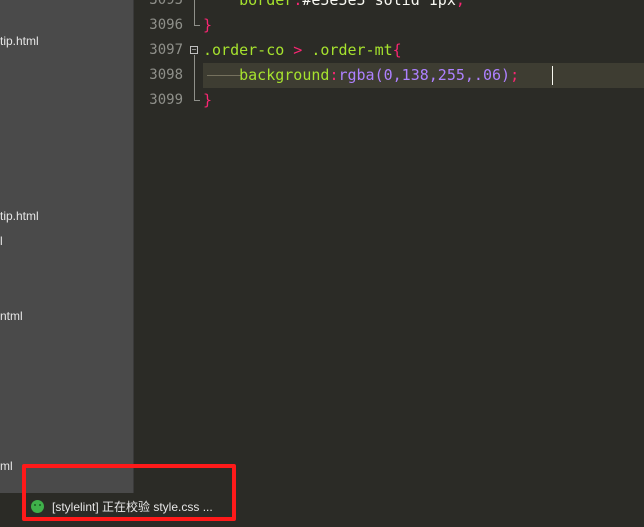 The width and height of the screenshot is (644, 527). I want to click on css-property: border, so click(266, 4).